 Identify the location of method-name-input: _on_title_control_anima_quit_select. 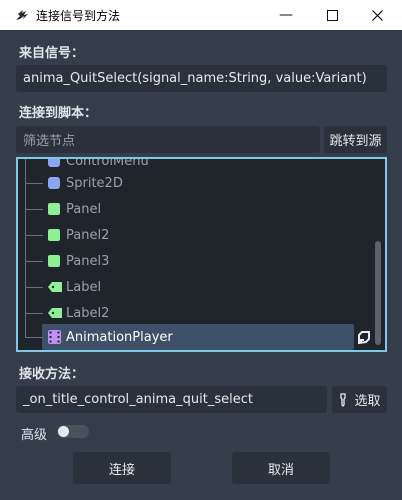
(171, 399).